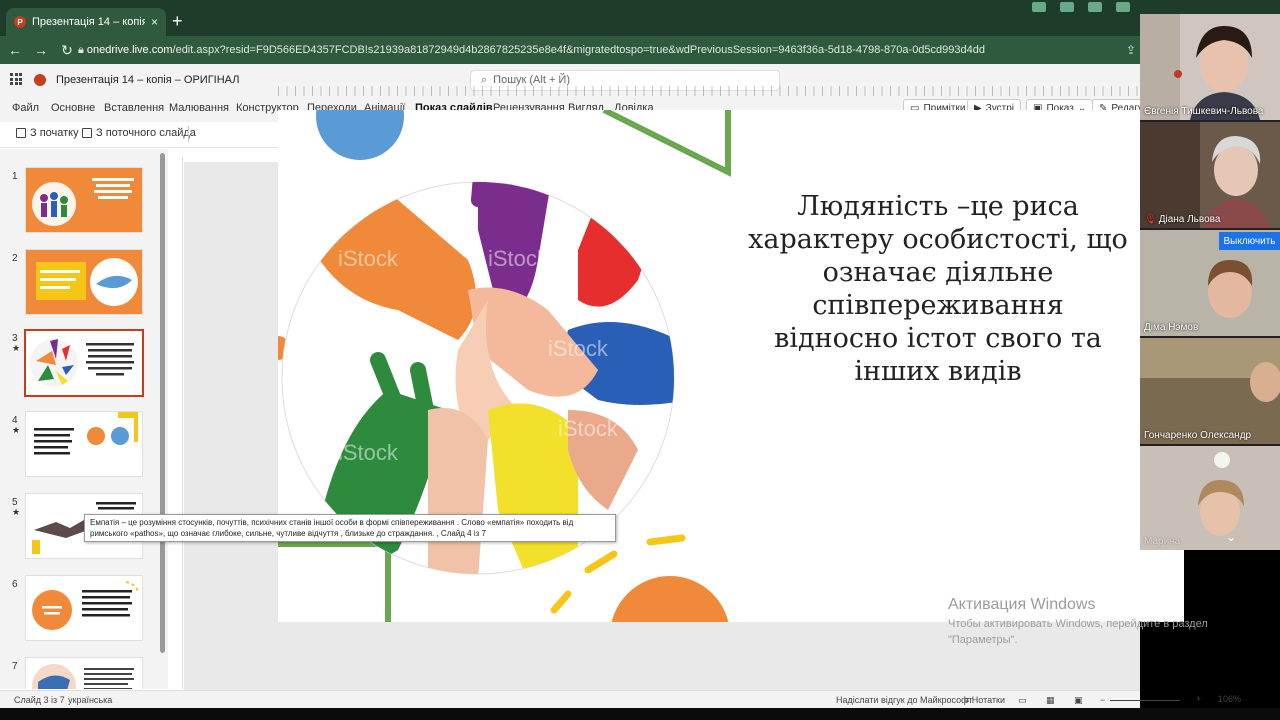  I want to click on restore-icon, so click(1067, 7).